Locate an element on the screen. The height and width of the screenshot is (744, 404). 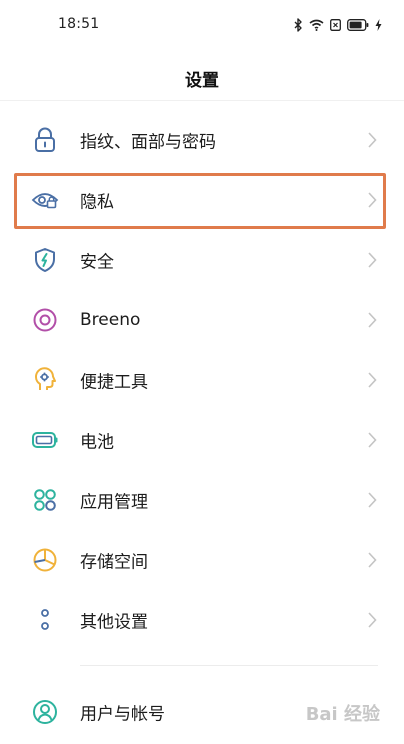
more-icon is located at coordinates (45, 620).